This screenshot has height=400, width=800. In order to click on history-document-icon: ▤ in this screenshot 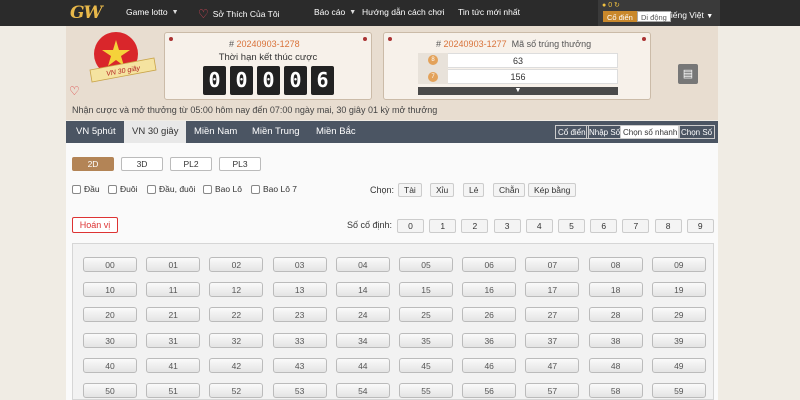, I will do `click(688, 74)`.